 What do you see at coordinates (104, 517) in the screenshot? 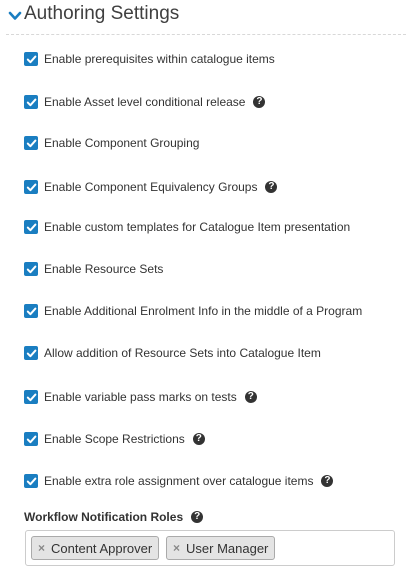
I see `workflow-roles-label-text: Workflow Notification Roles` at bounding box center [104, 517].